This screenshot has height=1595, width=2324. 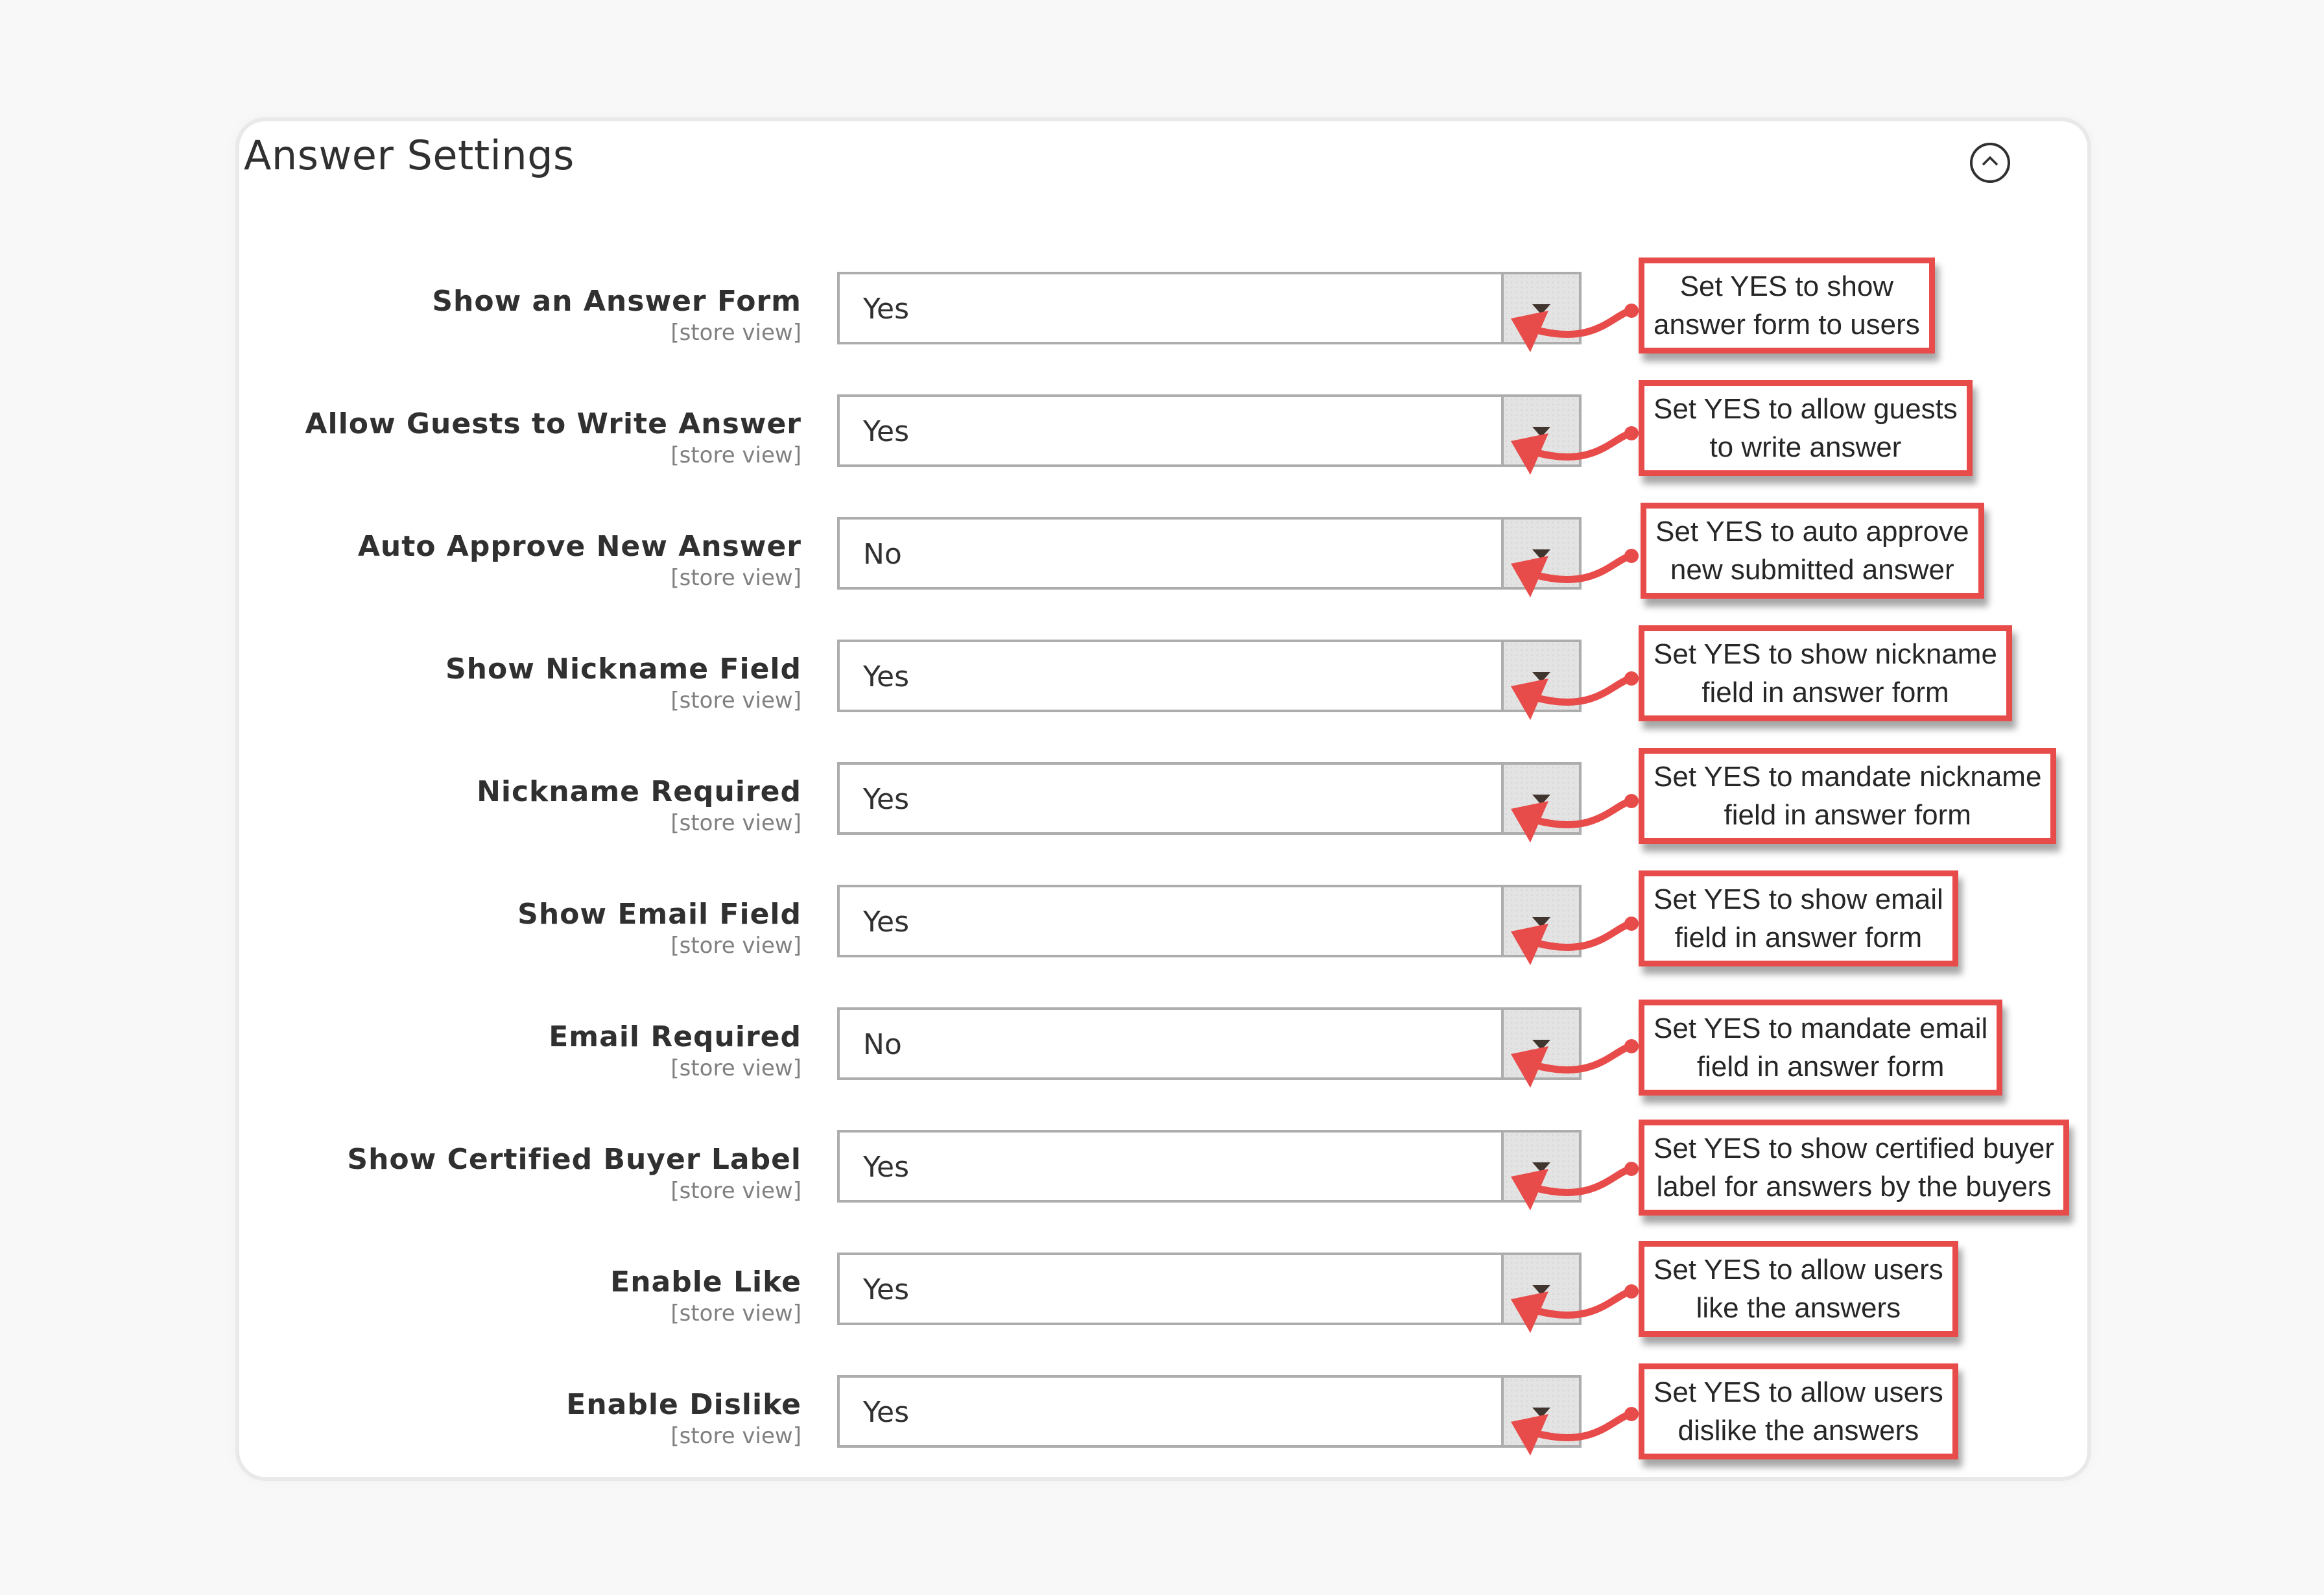 What do you see at coordinates (1209, 1411) in the screenshot?
I see `select-enable-dislike: Yes` at bounding box center [1209, 1411].